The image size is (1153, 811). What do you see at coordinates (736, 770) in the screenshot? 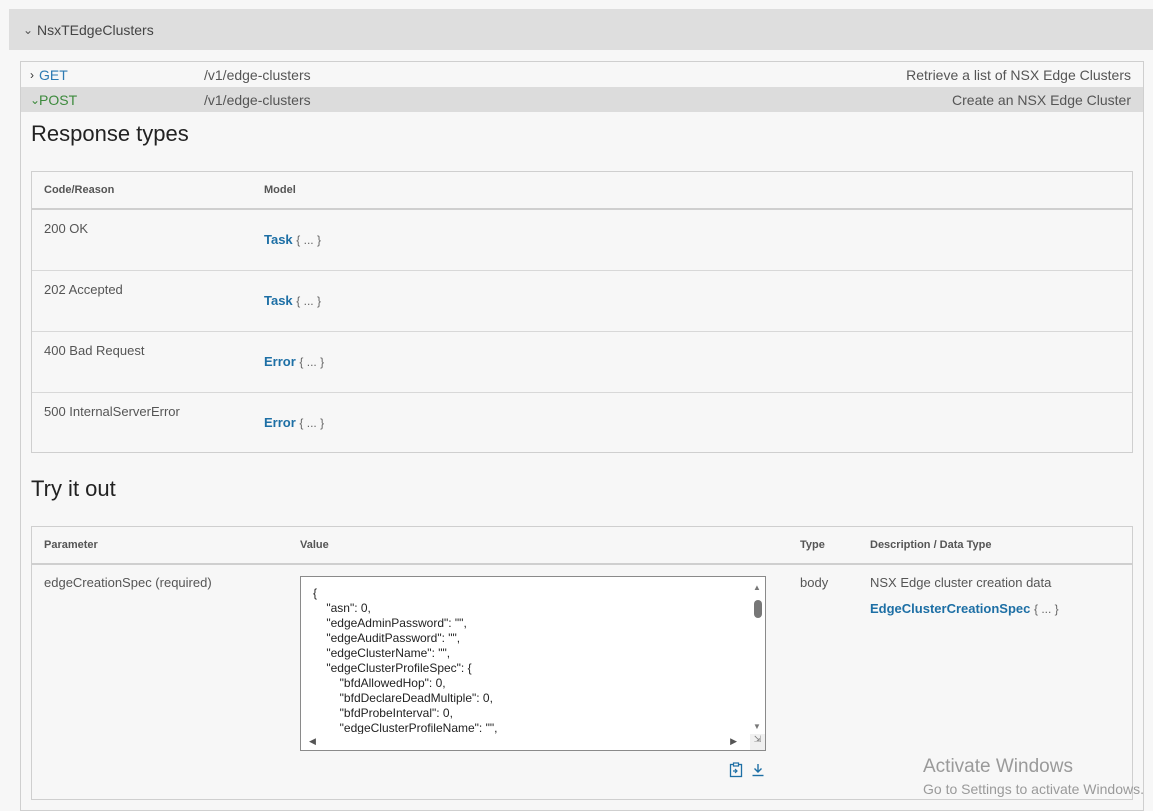
I see `clipboard-icon` at bounding box center [736, 770].